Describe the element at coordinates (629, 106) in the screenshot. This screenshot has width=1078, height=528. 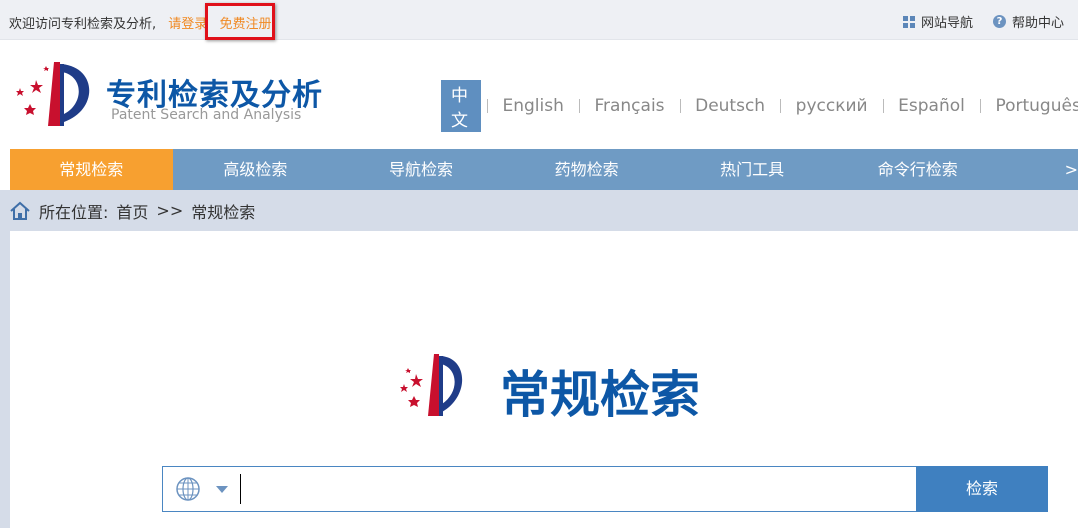
I see `lang-fr: Français` at that location.